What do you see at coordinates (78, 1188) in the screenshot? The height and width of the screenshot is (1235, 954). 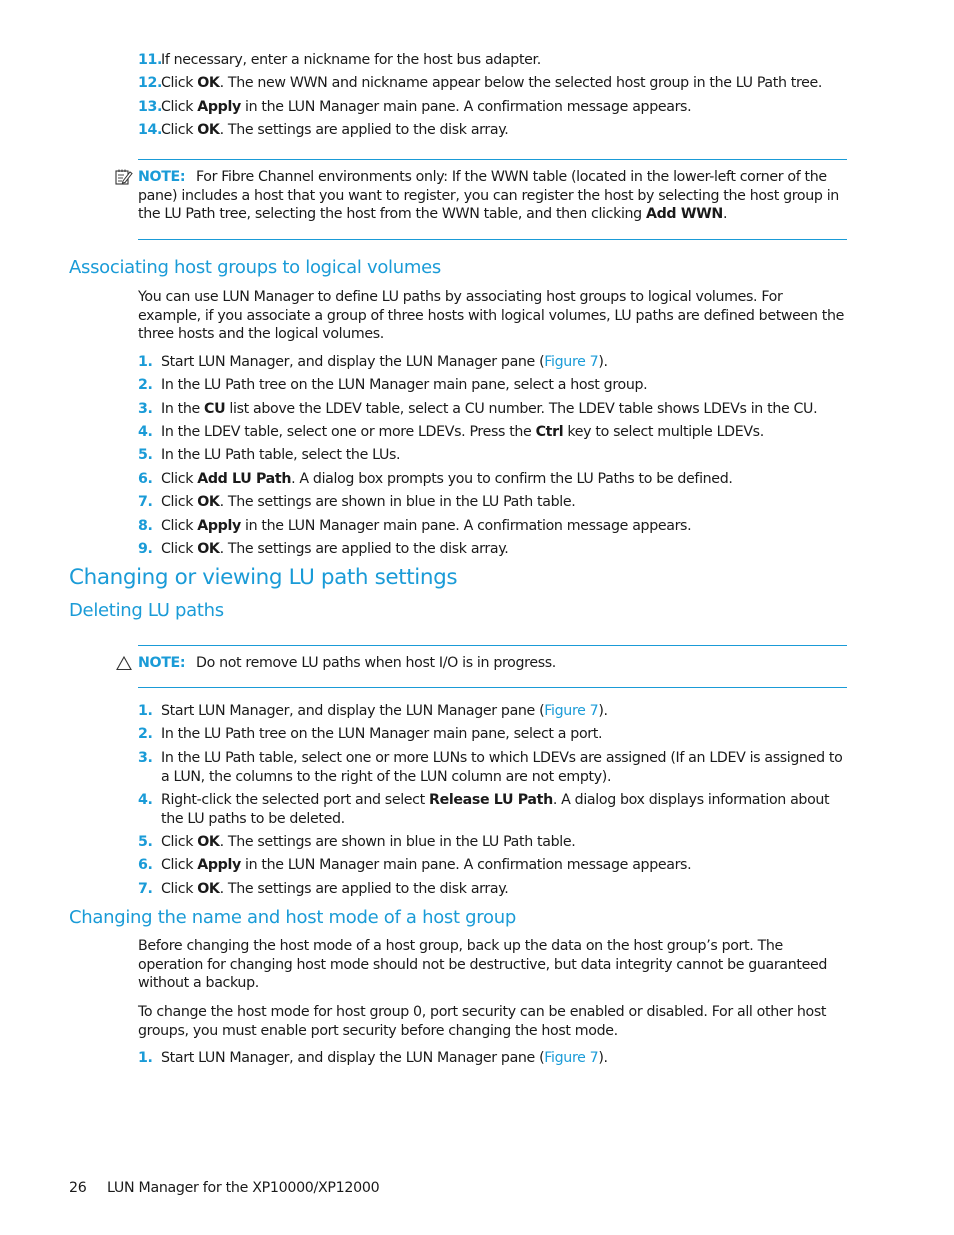 I see `page-number: 26` at bounding box center [78, 1188].